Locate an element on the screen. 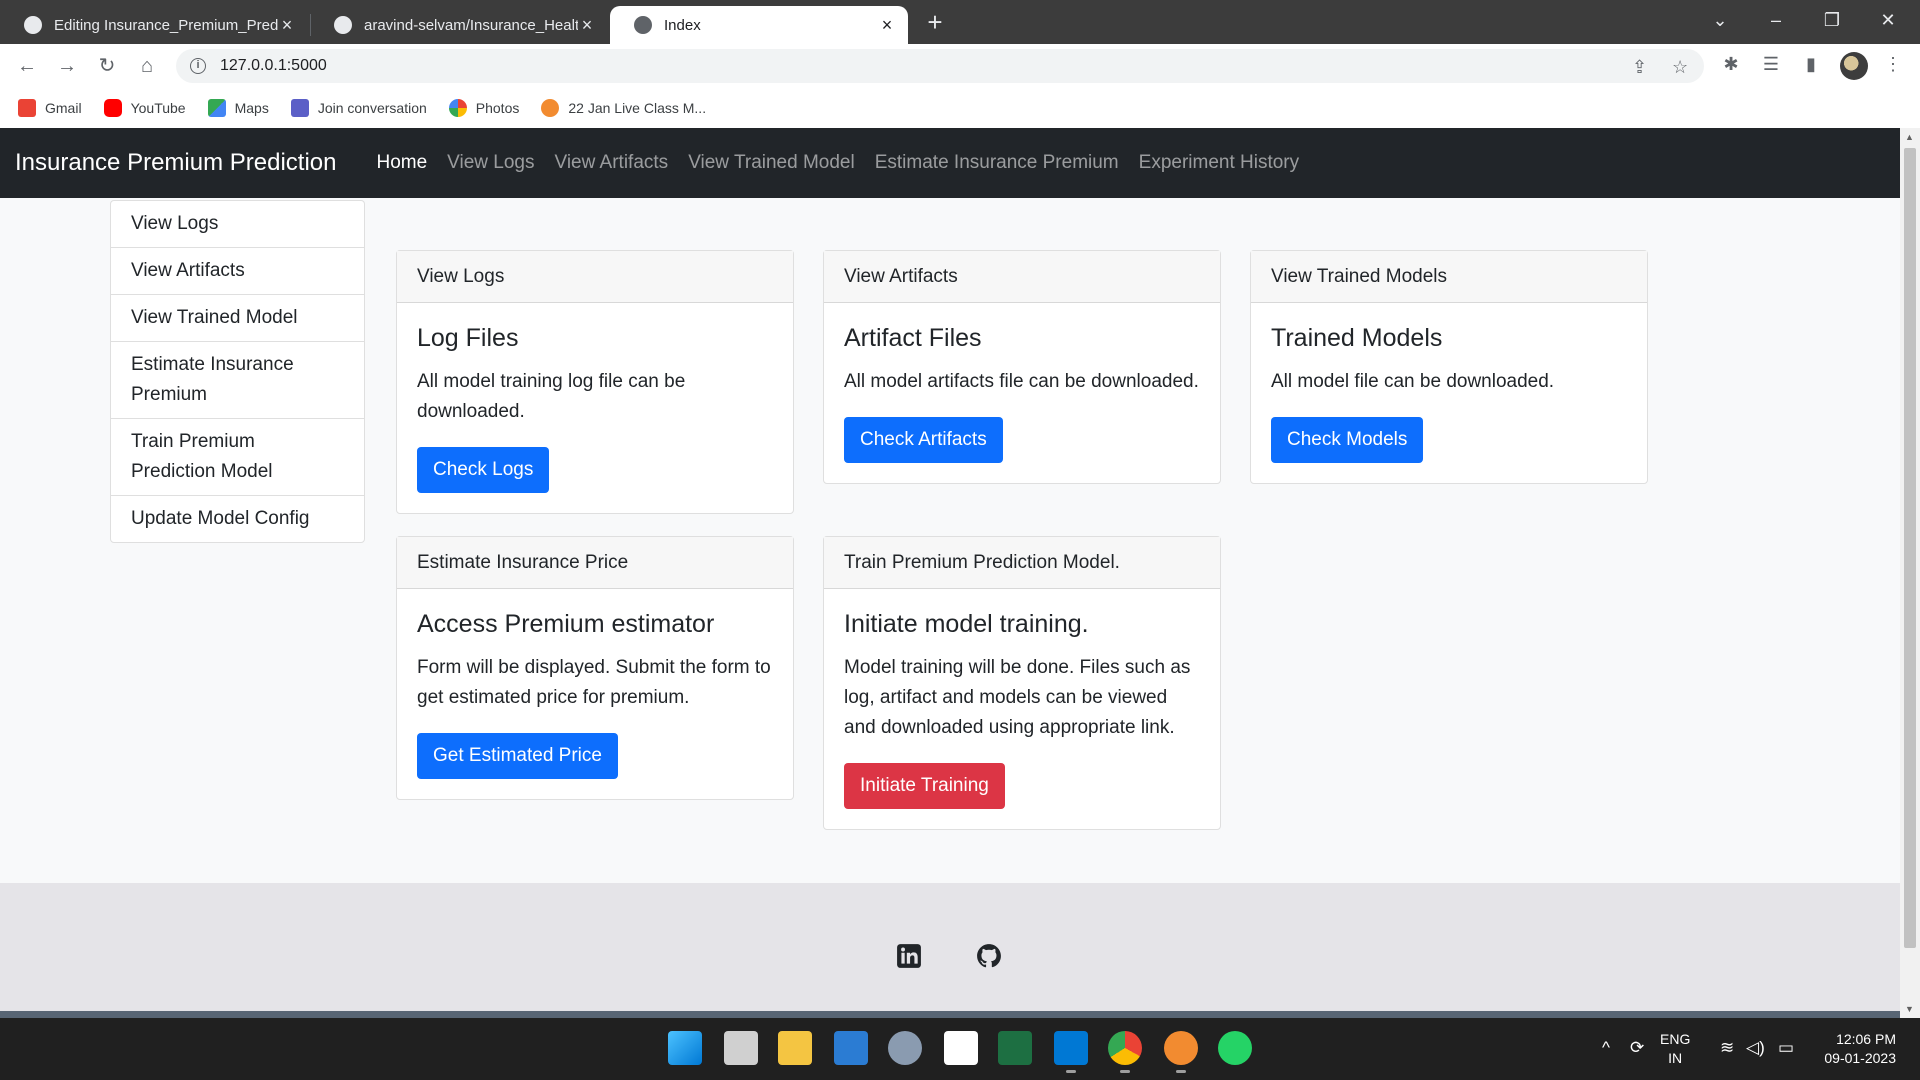 The image size is (1920, 1080). start-icon is located at coordinates (685, 1048).